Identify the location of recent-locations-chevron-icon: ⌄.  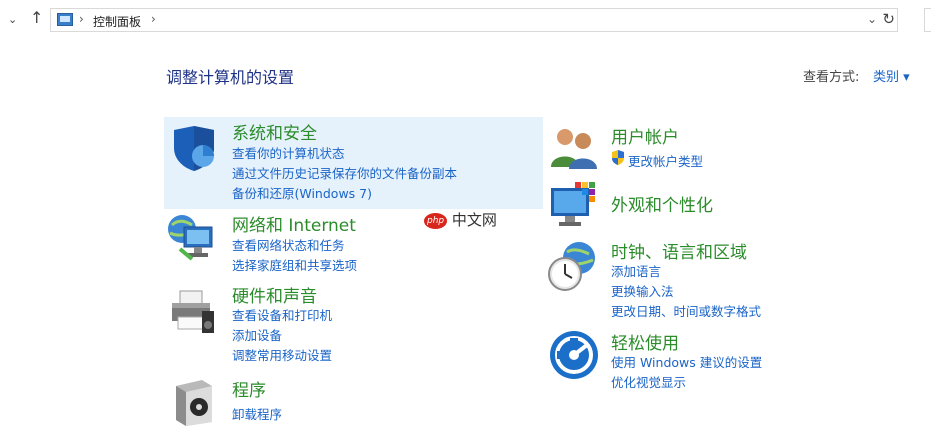
(12, 19).